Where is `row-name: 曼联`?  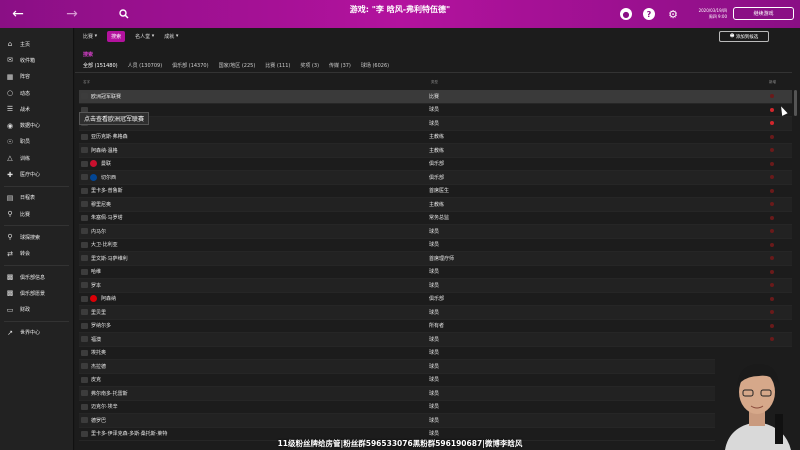
row-name: 曼联 is located at coordinates (106, 163).